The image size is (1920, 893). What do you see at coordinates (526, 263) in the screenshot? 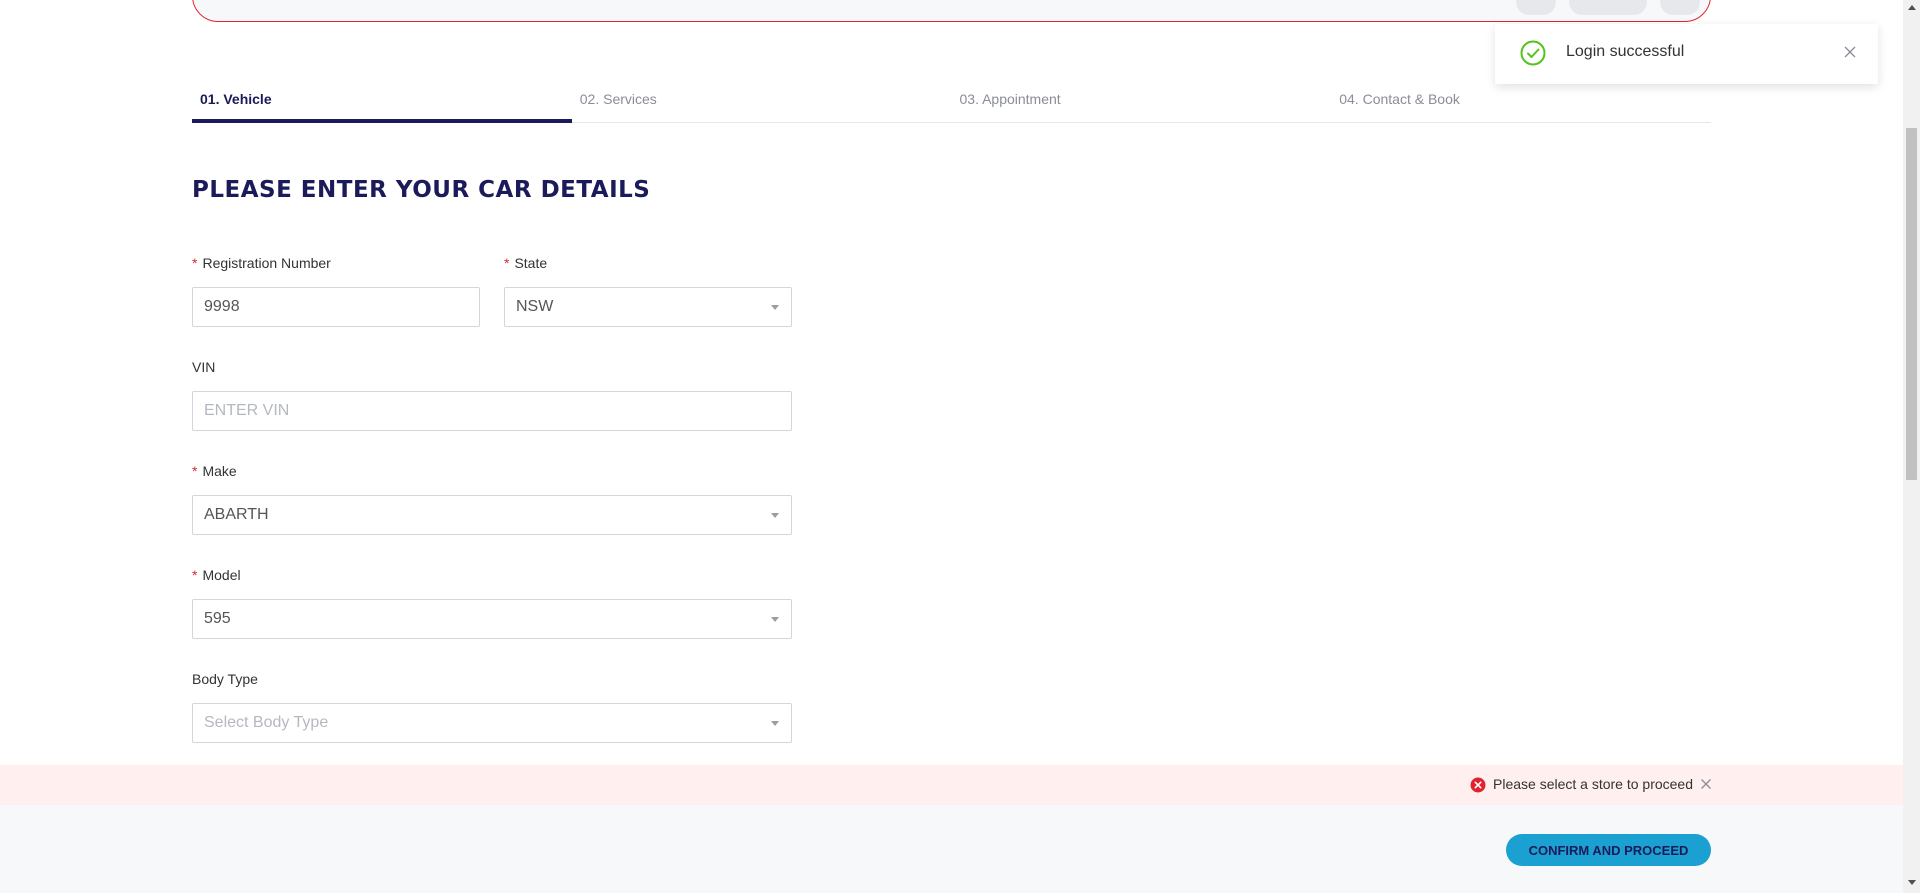
I see `state-label: * State` at bounding box center [526, 263].